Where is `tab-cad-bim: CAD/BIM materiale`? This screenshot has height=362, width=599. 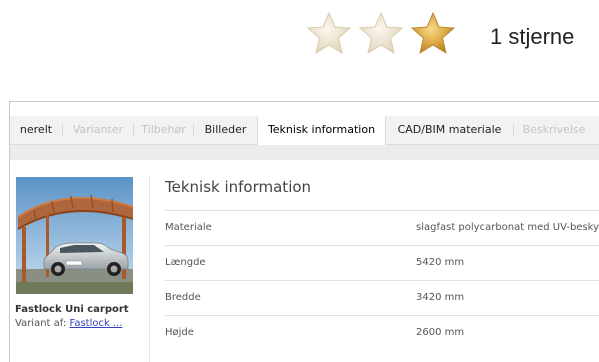
tab-cad-bim: CAD/BIM materiale is located at coordinates (449, 130).